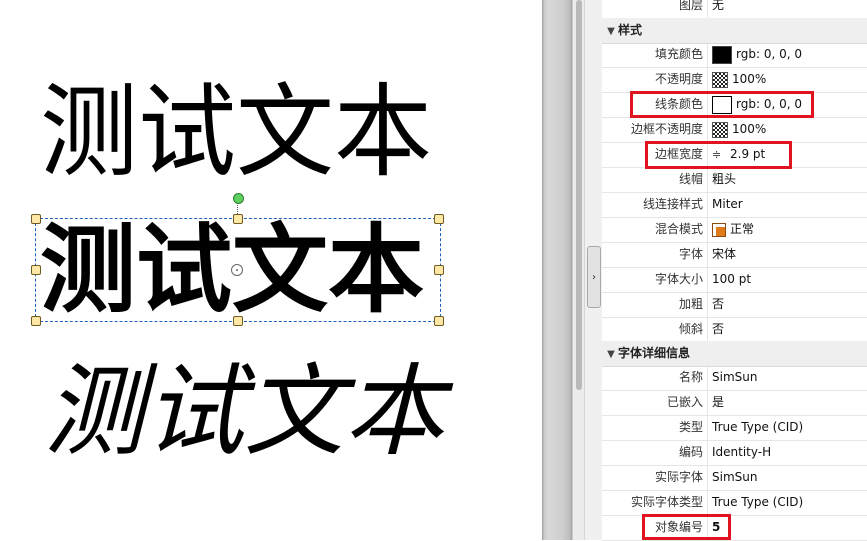  I want to click on resize-handle-bottom-right, so click(439, 321).